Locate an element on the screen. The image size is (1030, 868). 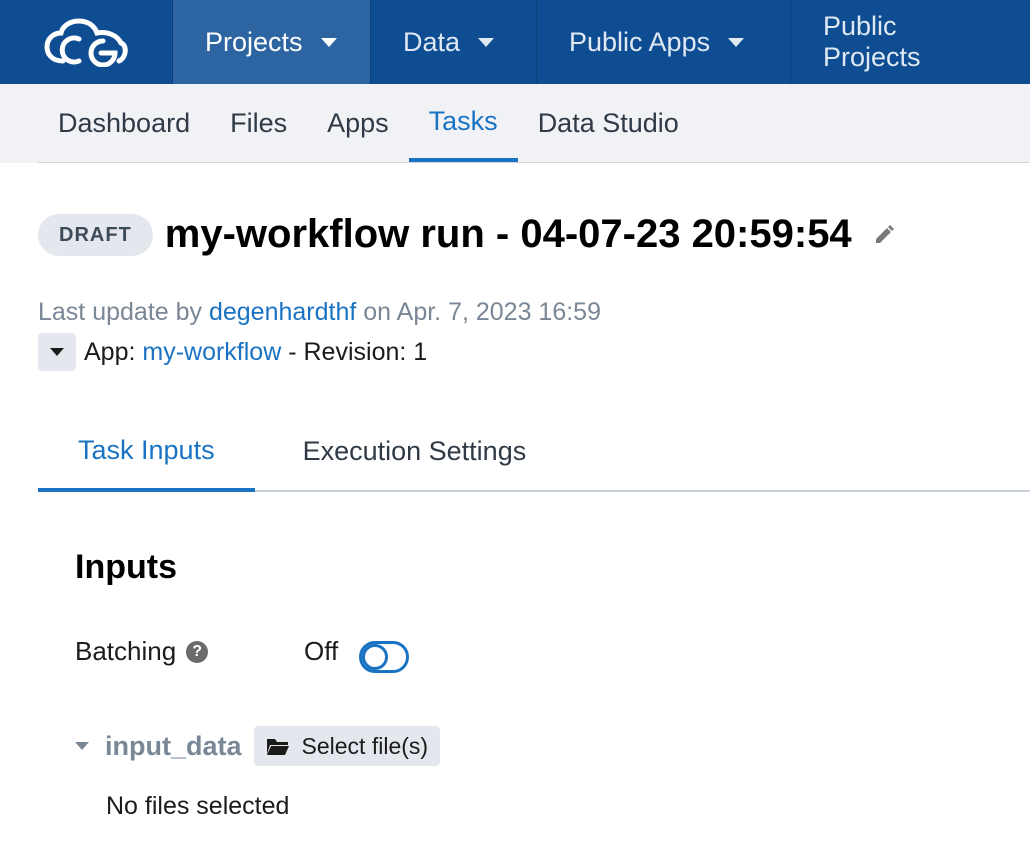
batching-row: Batching ? is located at coordinates (142, 651).